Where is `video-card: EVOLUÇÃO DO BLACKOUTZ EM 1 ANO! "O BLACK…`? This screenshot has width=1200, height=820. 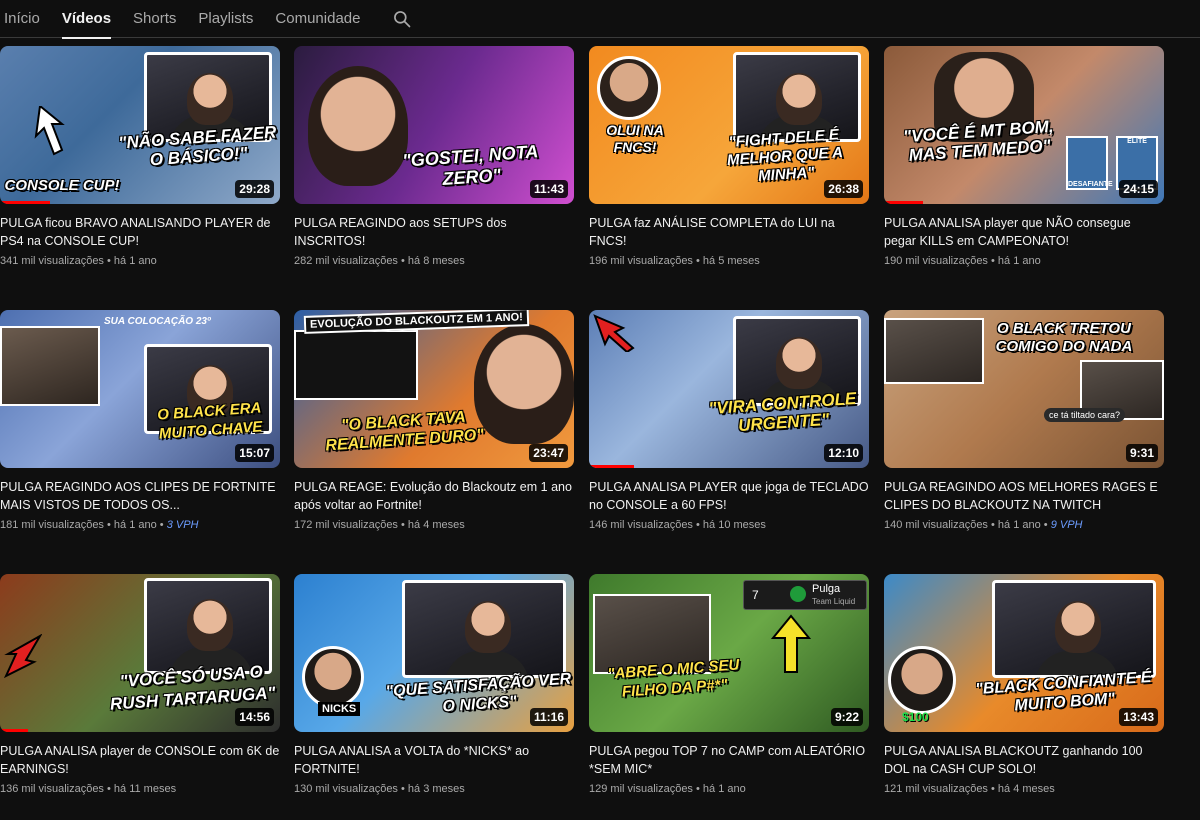 video-card: EVOLUÇÃO DO BLACKOUTZ EM 1 ANO! "O BLACK… is located at coordinates (434, 420).